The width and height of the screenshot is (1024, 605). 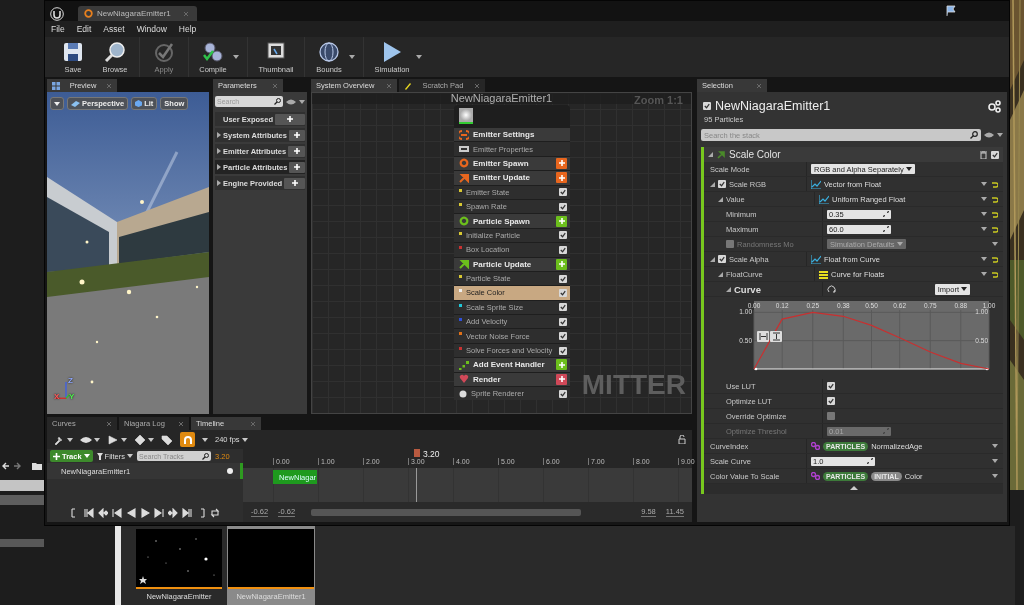 I want to click on document-tab: NewNiagaraEmitter1, so click(x=137, y=13).